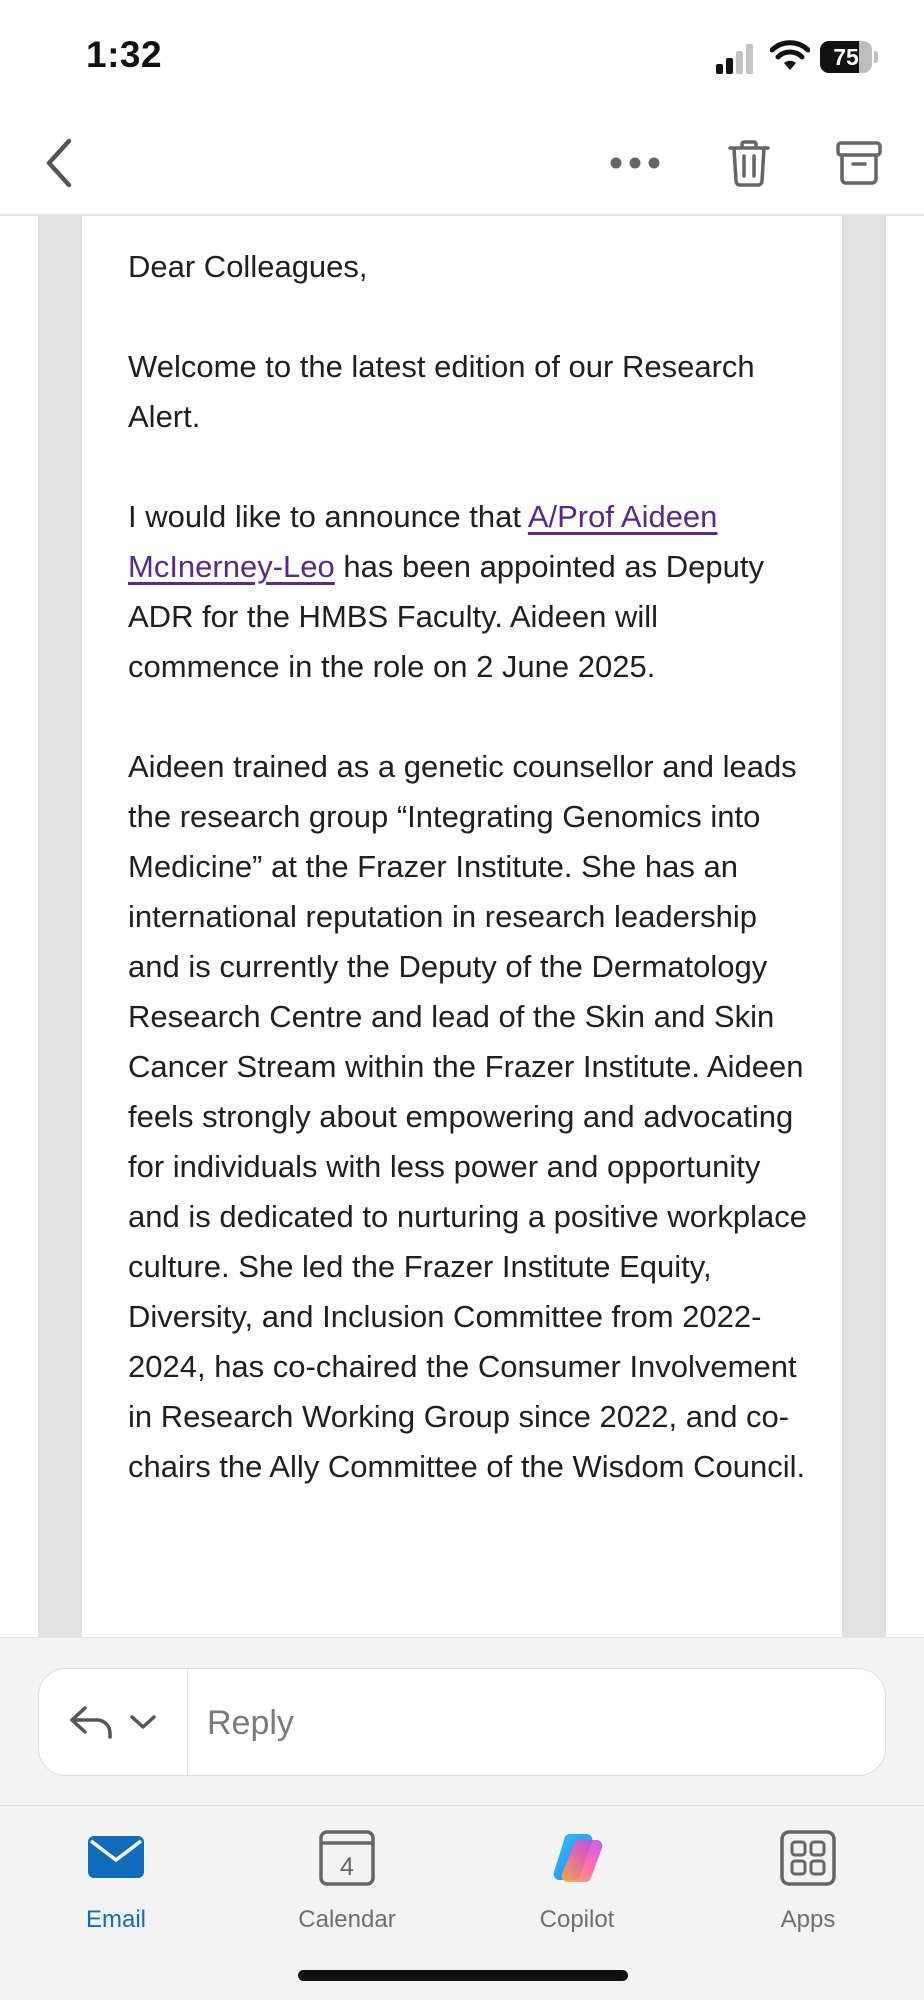 This screenshot has height=2000, width=924. Describe the element at coordinates (734, 59) in the screenshot. I see `cellular-signal-icon` at that location.